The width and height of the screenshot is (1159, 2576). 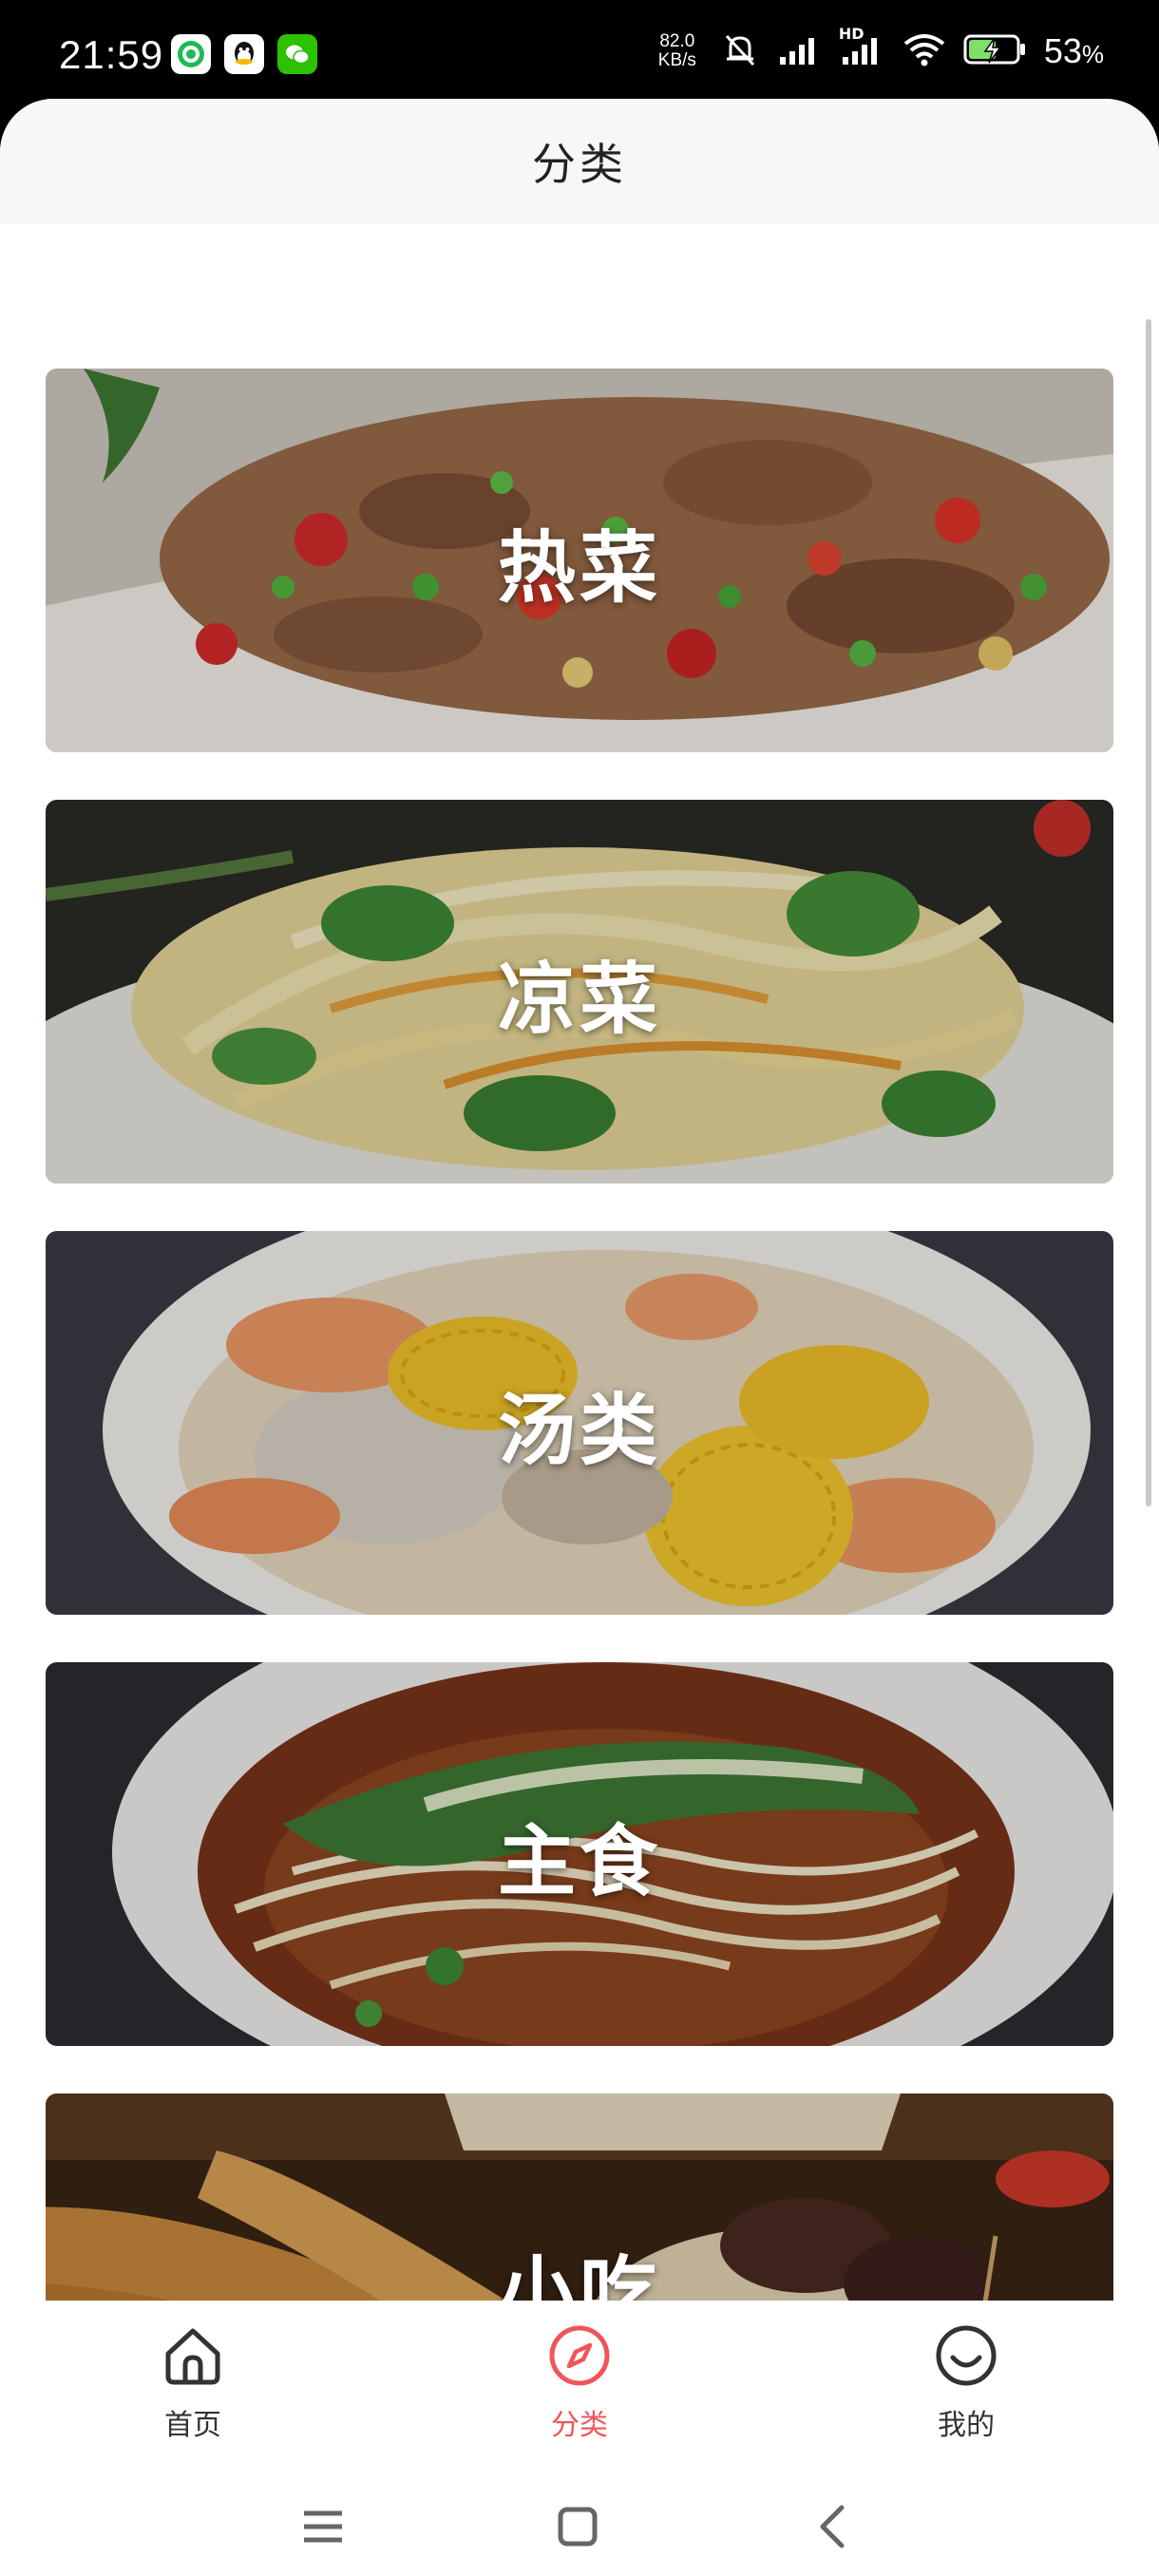 I want to click on category-card-hot-dish: 热菜, so click(x=579, y=560).